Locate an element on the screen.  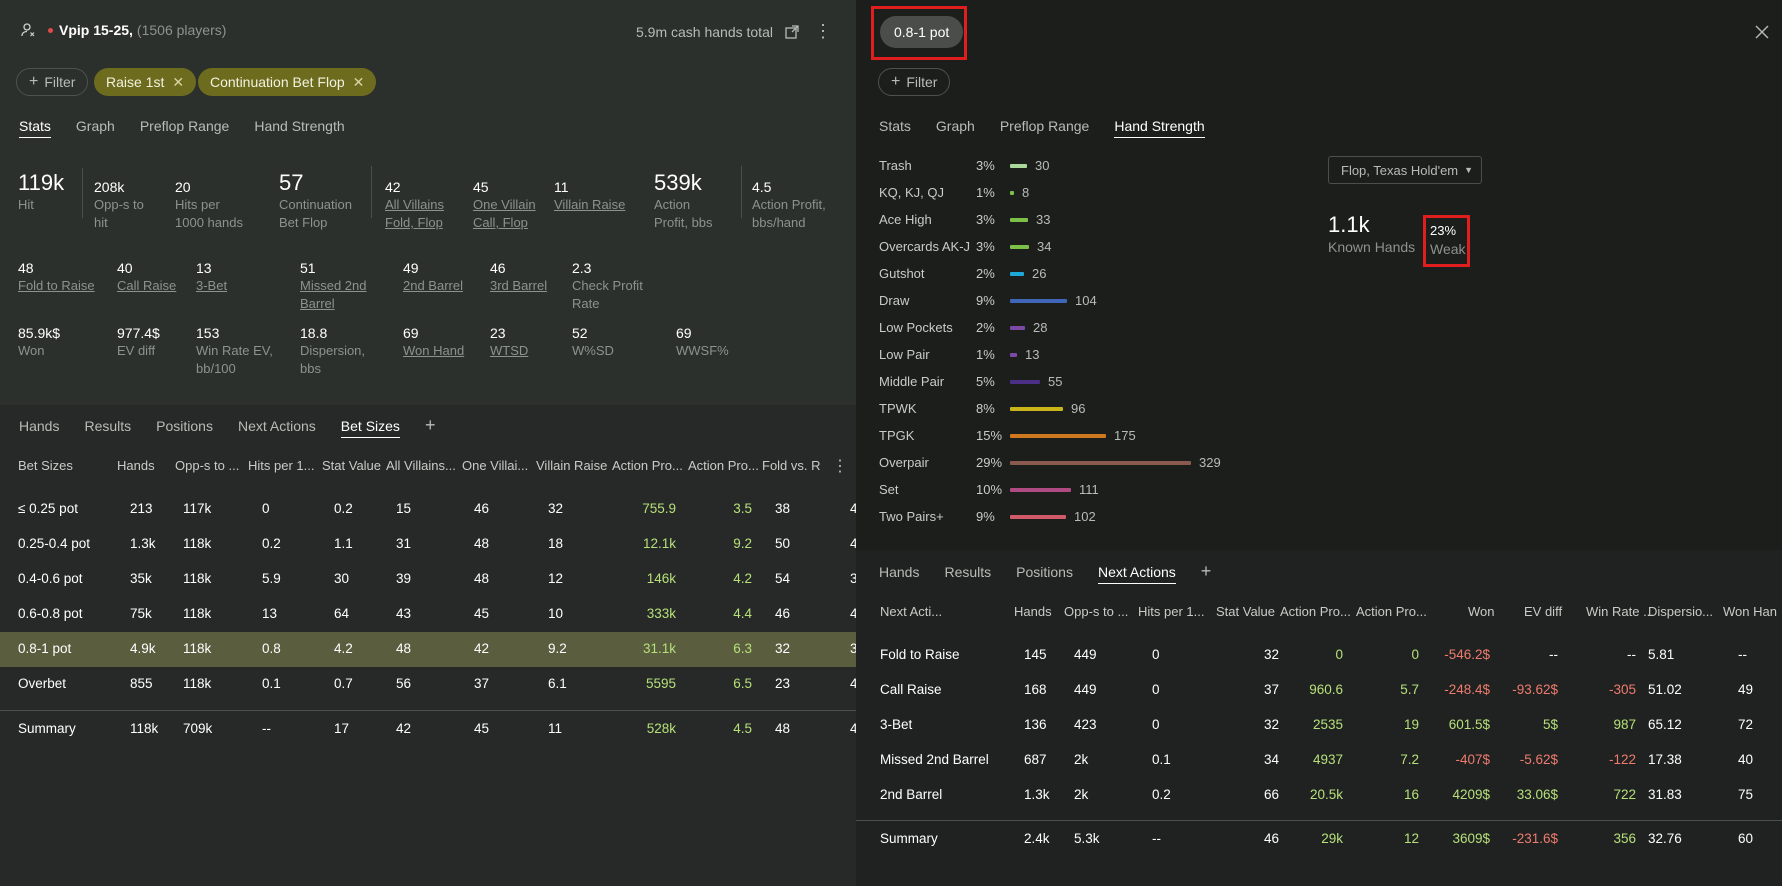
column-header: Villain Raise is located at coordinates (571, 465).